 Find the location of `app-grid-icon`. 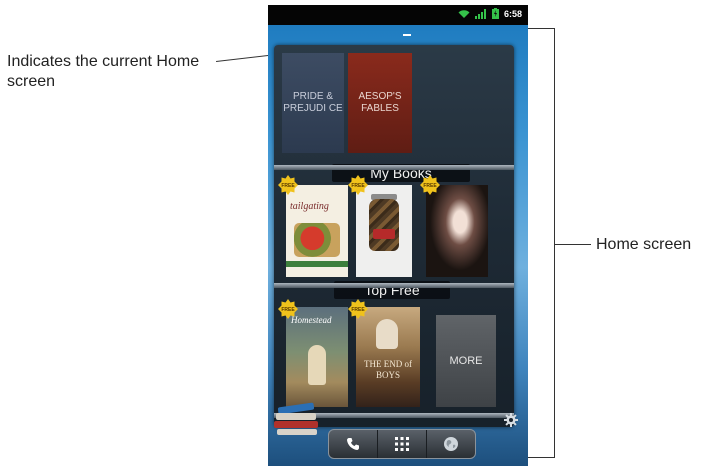

app-grid-icon is located at coordinates (402, 444).